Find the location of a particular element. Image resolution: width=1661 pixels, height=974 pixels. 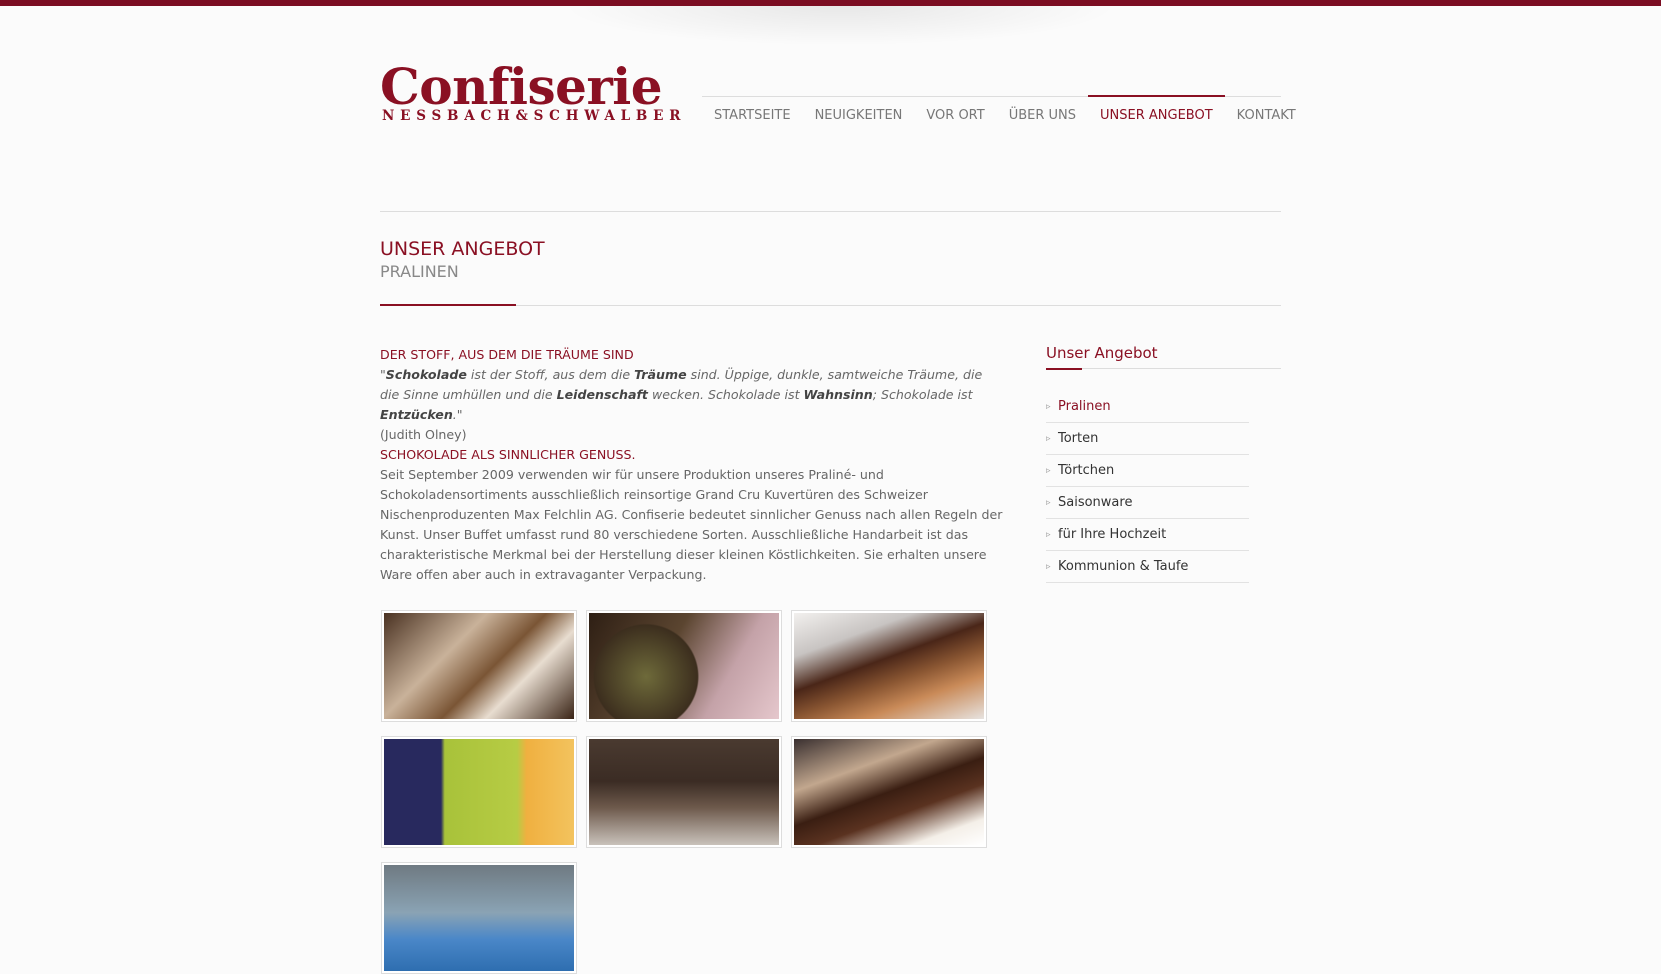

quote-author: (Judith Olney) is located at coordinates (423, 434).